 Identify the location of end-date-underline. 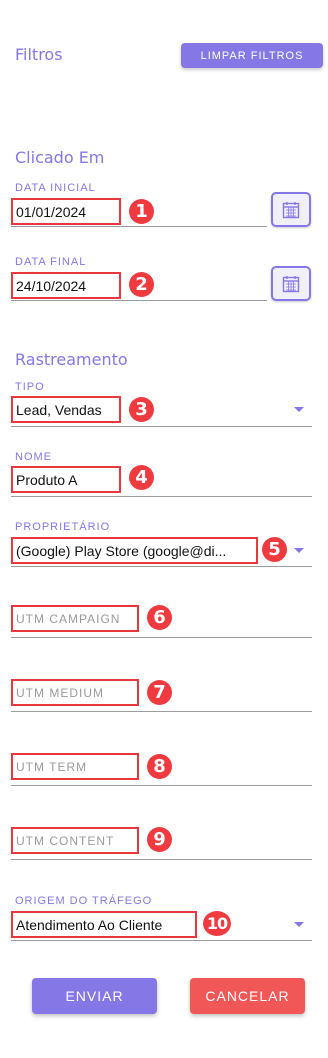
(139, 300).